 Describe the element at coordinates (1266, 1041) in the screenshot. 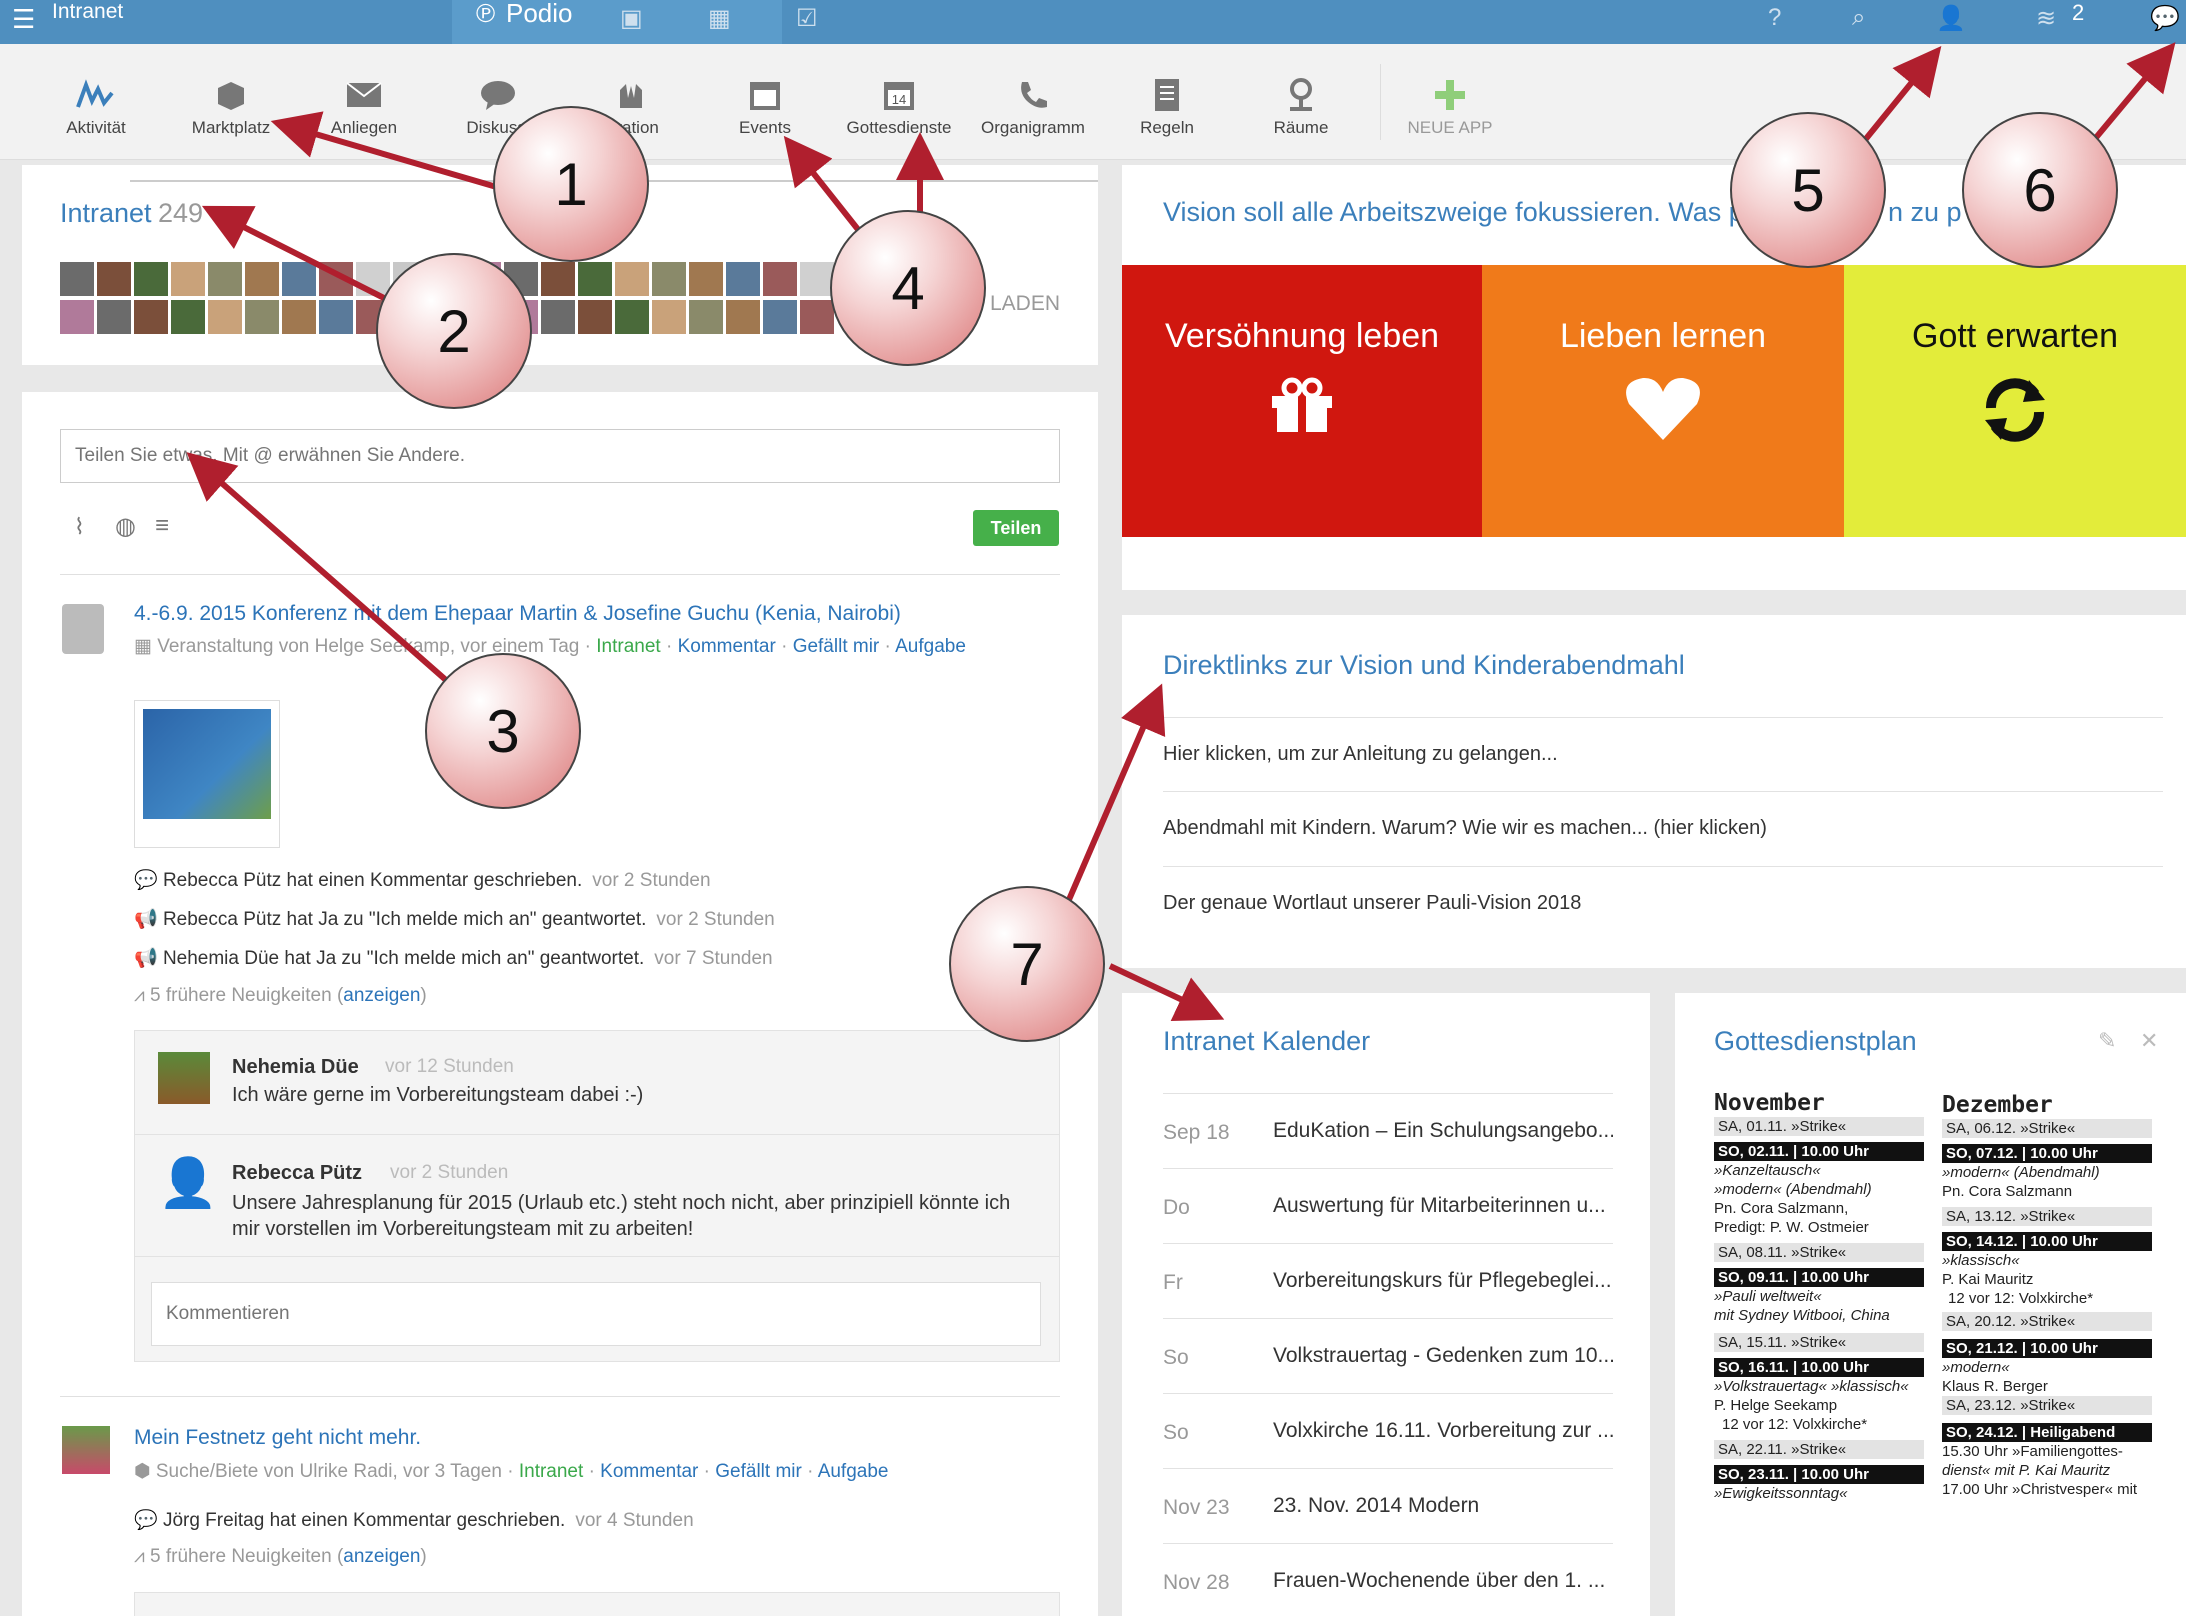

I see `kalender-title: Intranet Kalender` at that location.